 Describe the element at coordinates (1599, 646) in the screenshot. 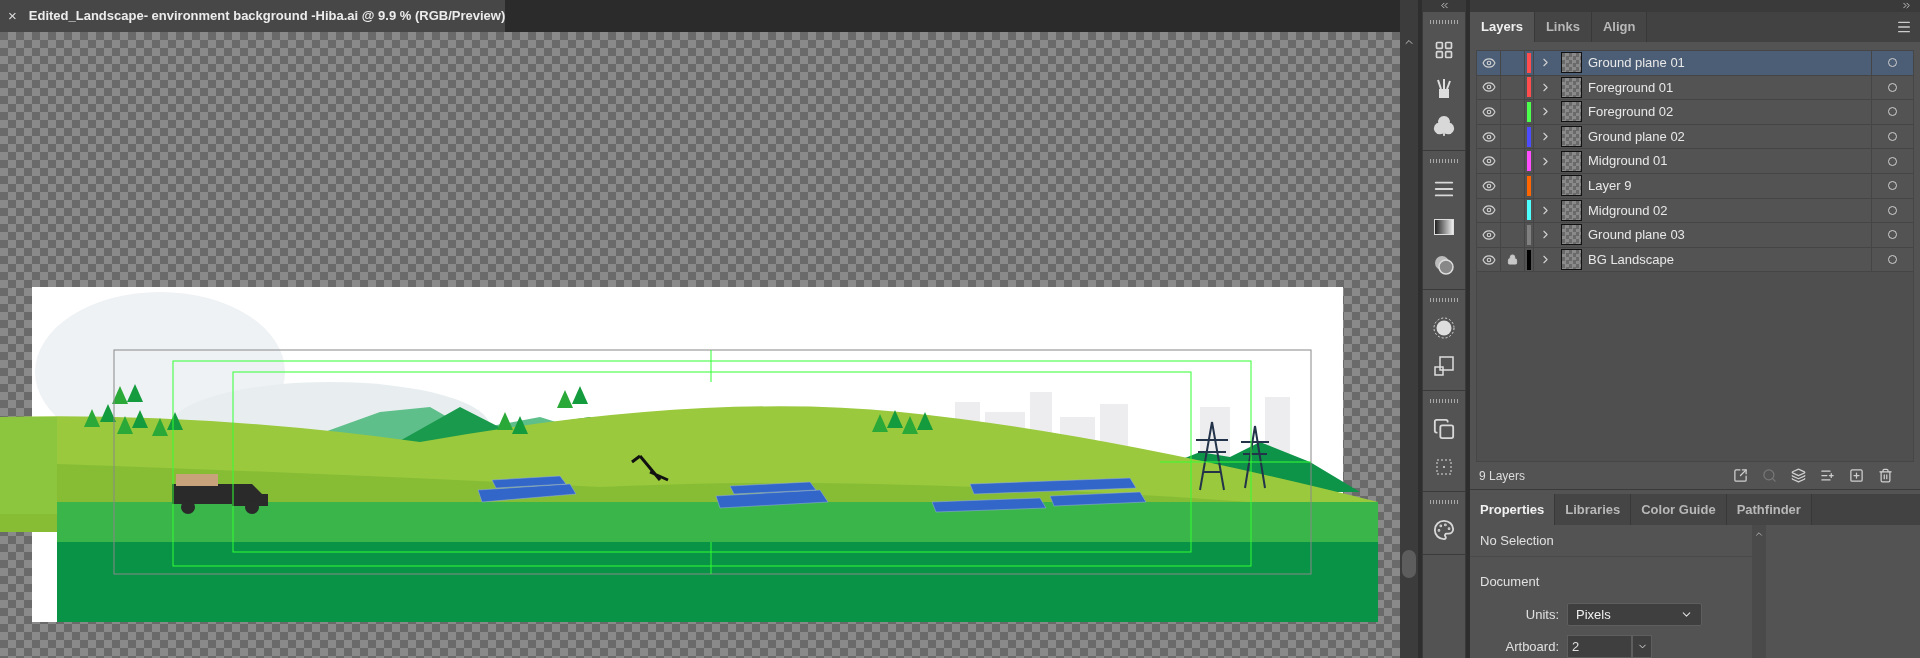

I see `artboard-field: 2` at that location.